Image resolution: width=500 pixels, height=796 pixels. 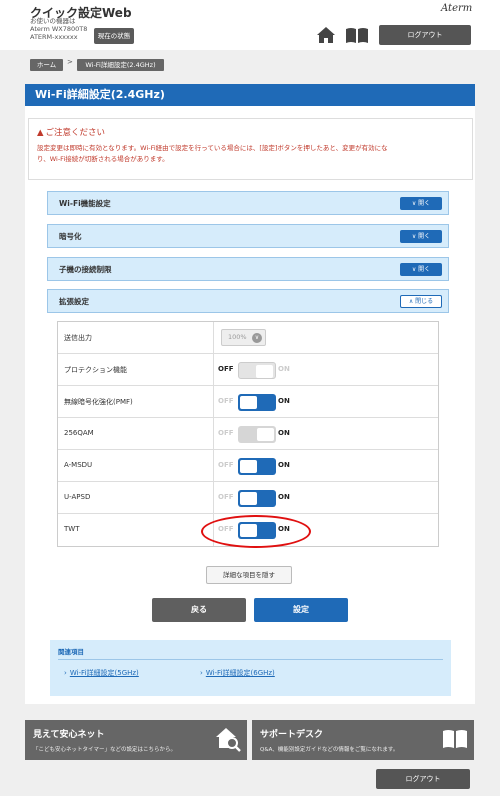 What do you see at coordinates (71, 652) in the screenshot?
I see `related-title: 関連項目` at bounding box center [71, 652].